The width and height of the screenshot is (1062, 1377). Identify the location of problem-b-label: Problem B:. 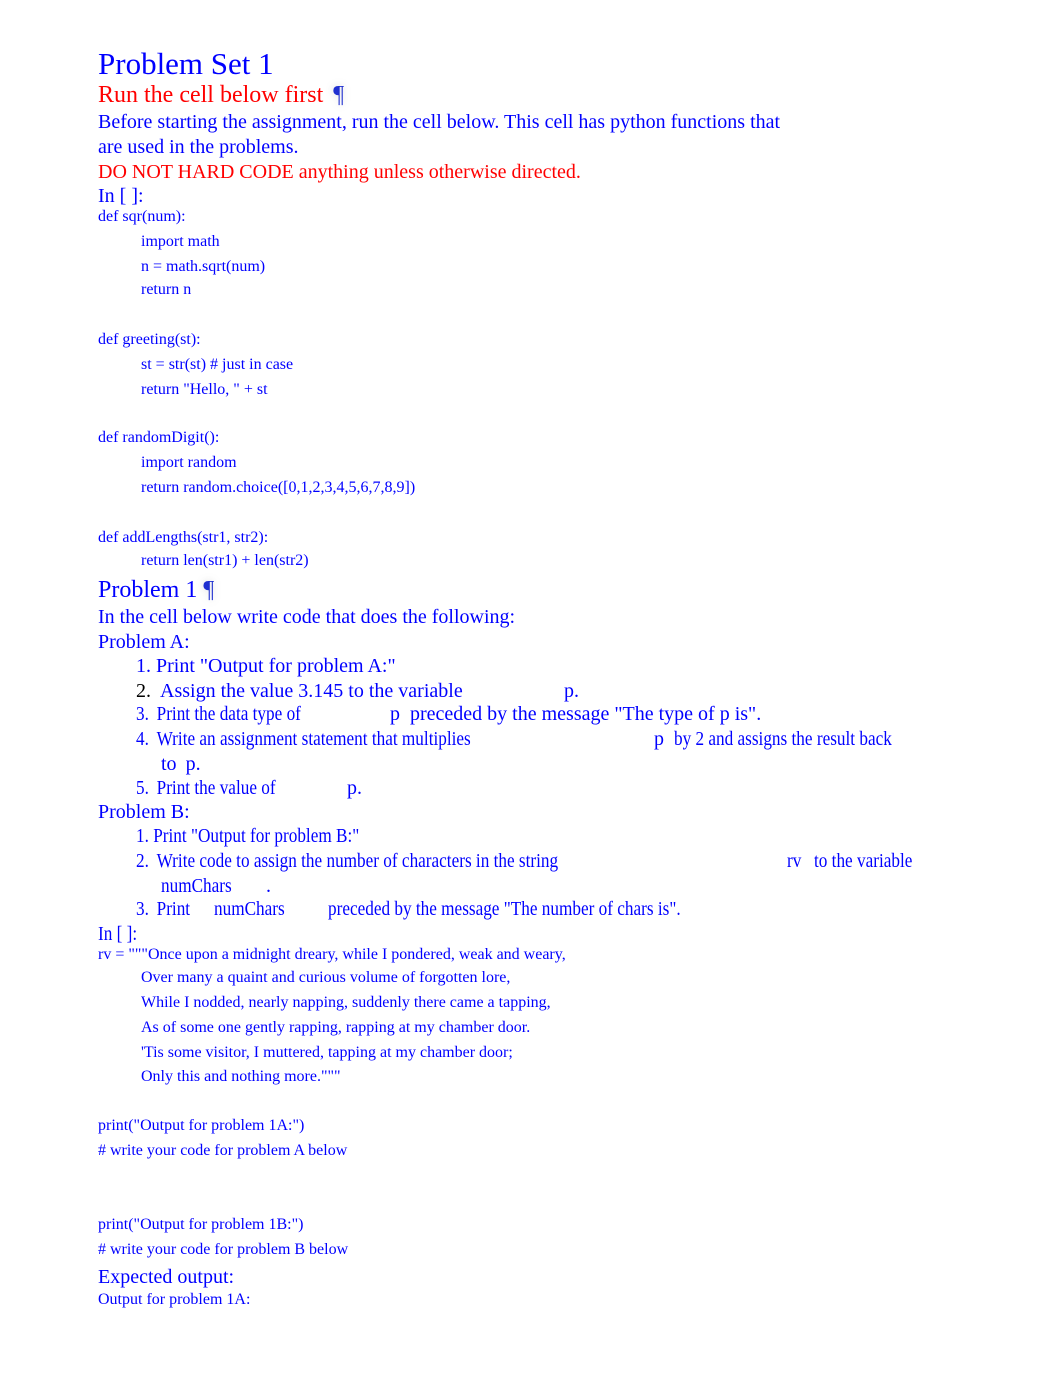
(144, 812).